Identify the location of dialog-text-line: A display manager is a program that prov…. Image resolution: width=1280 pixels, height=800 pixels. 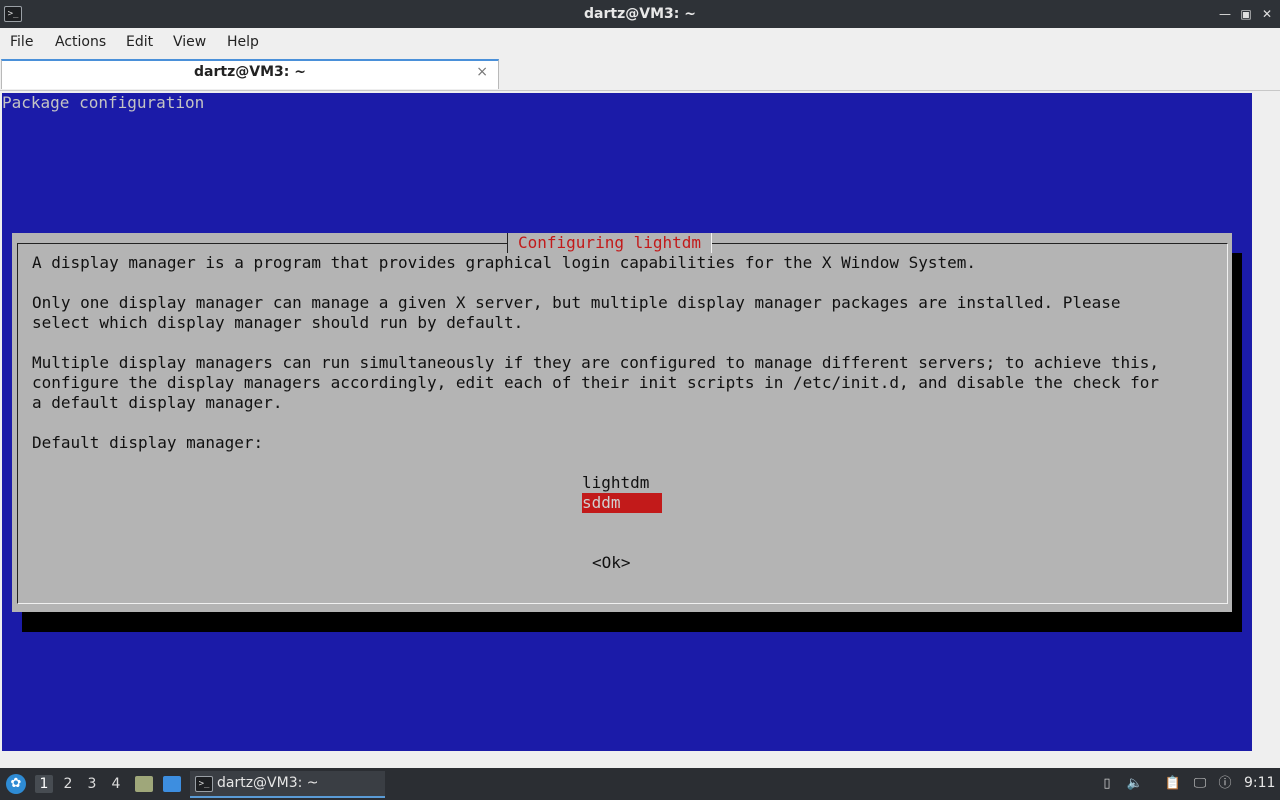
(504, 262).